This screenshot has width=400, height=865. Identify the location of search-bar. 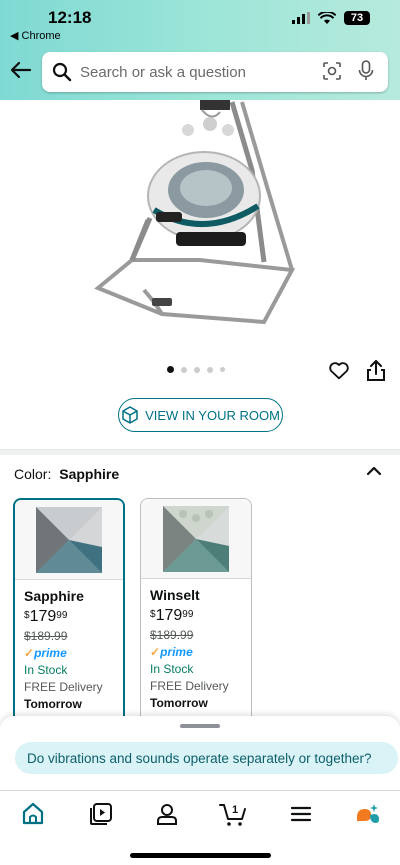
(215, 72).